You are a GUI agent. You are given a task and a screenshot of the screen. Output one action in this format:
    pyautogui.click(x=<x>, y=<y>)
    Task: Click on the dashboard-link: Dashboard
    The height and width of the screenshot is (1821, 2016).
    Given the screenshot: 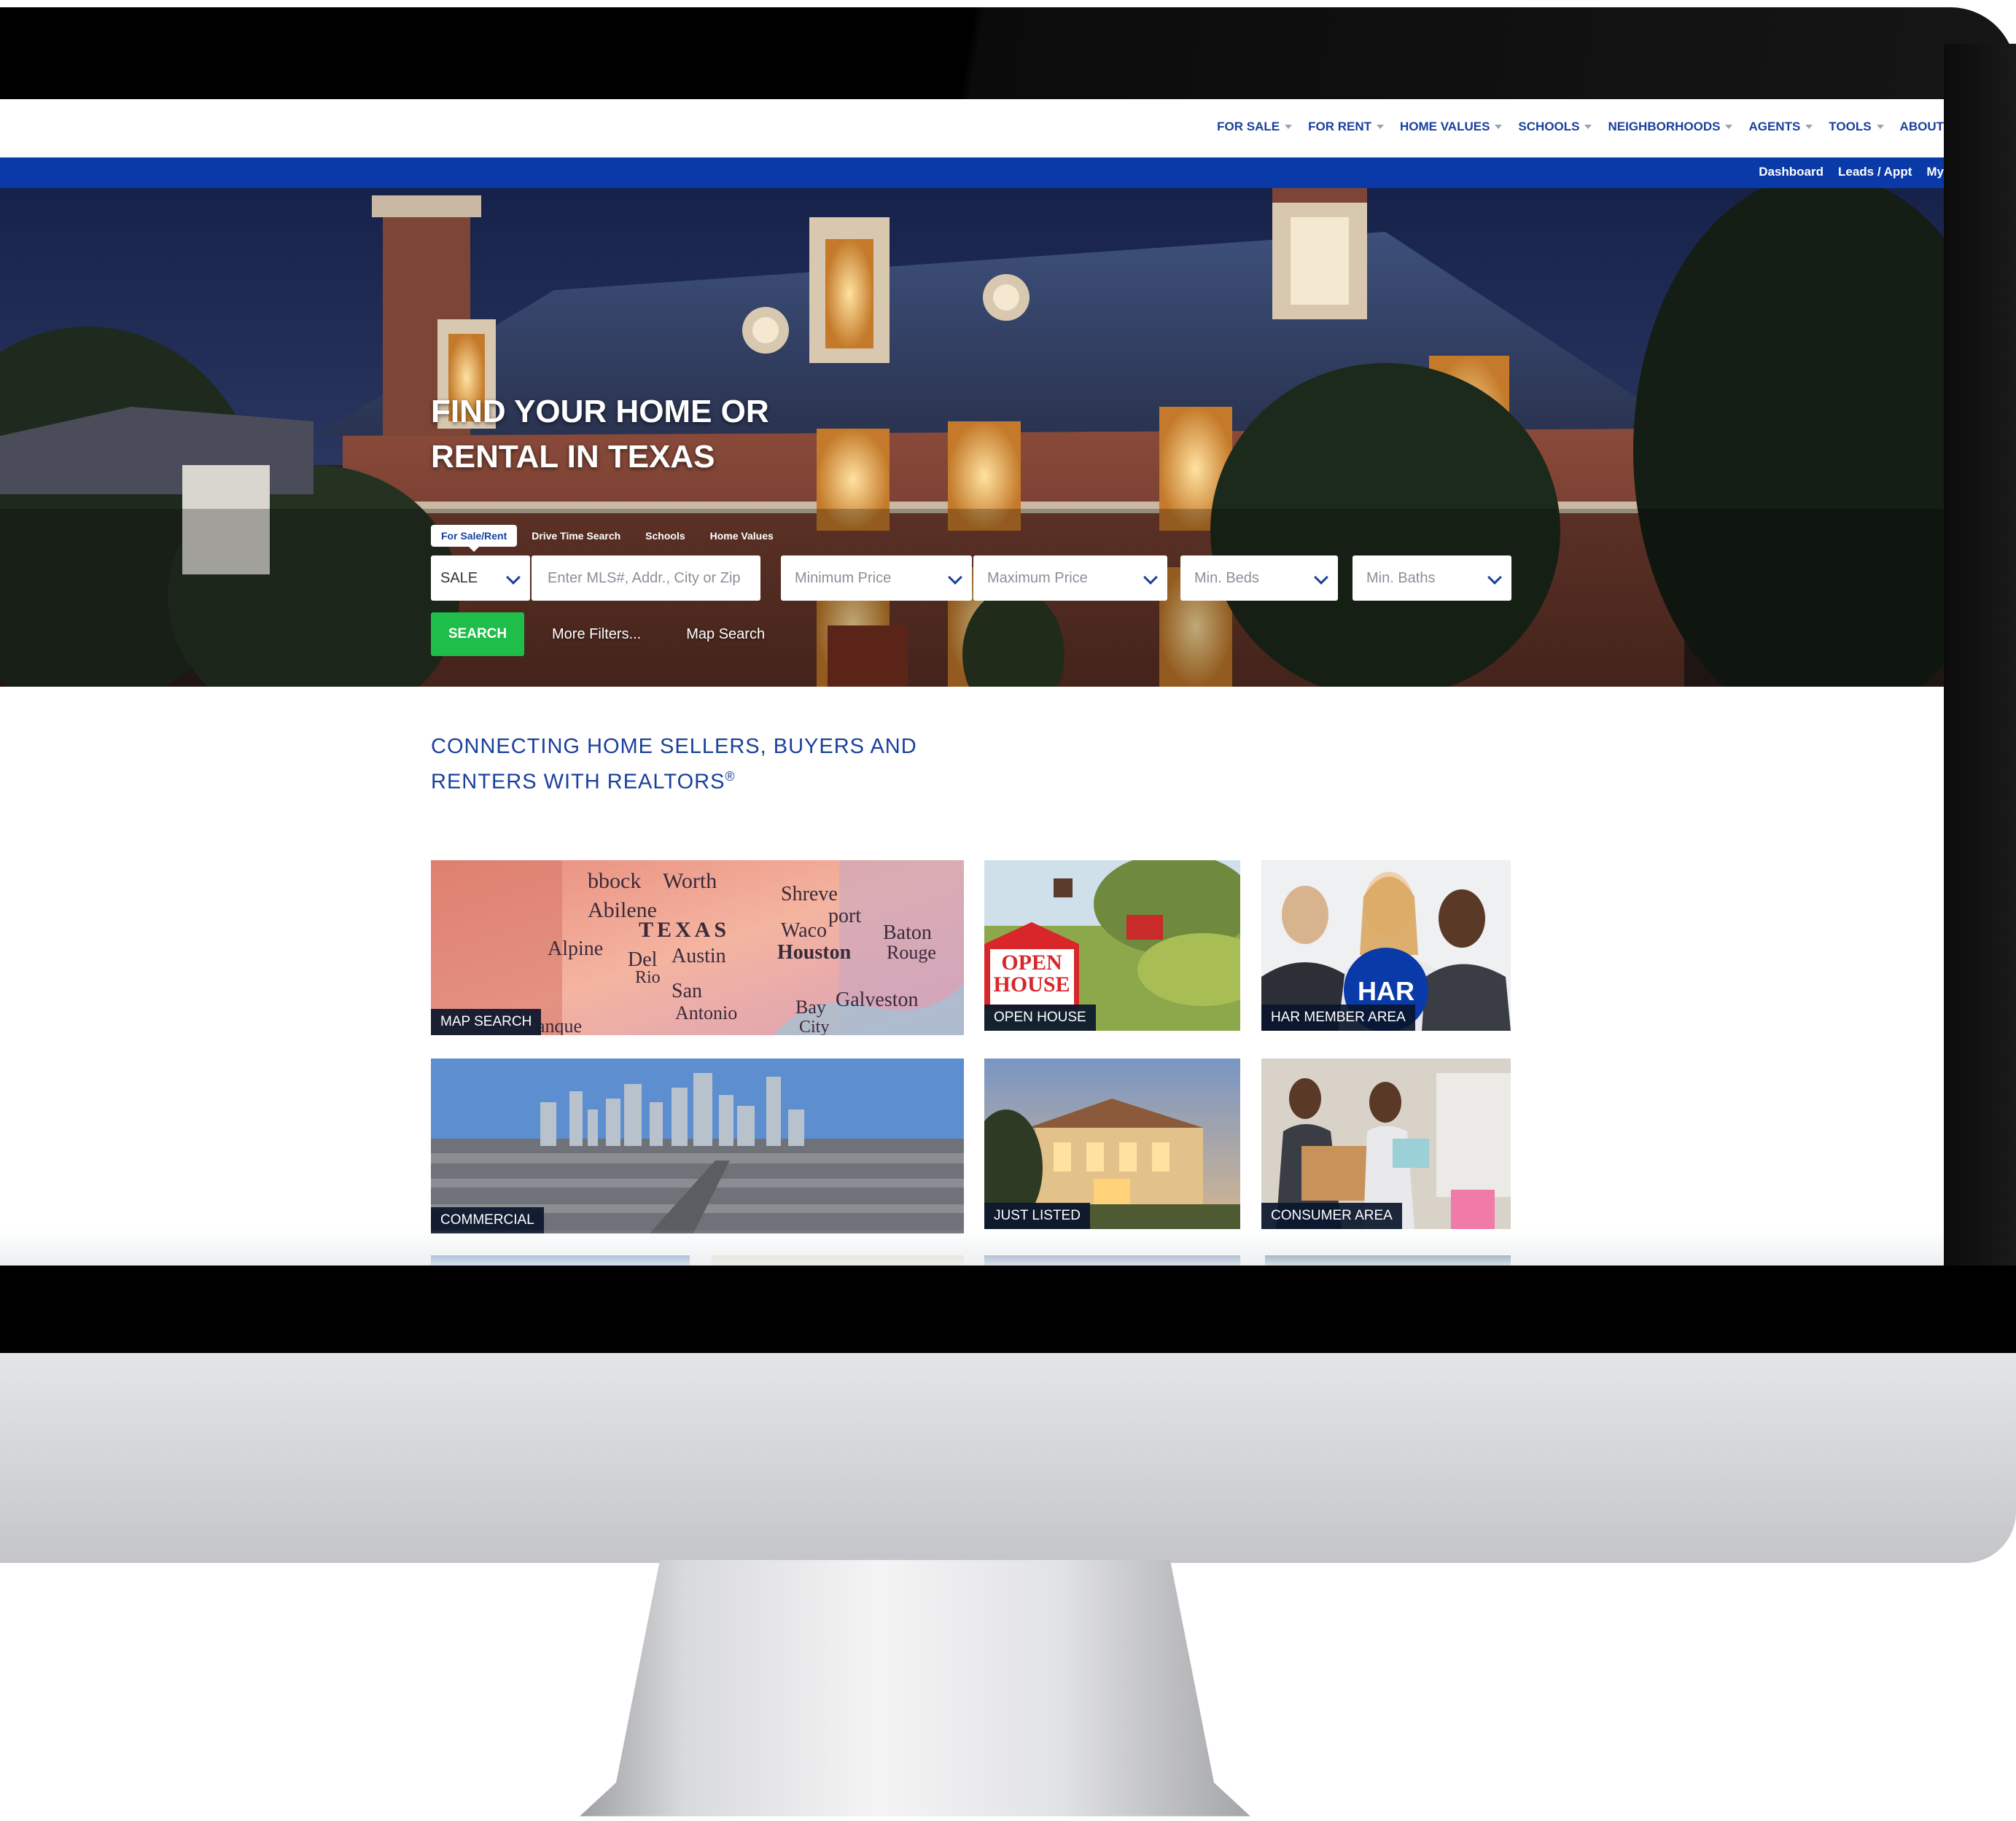 What is the action you would take?
    pyautogui.click(x=1791, y=172)
    